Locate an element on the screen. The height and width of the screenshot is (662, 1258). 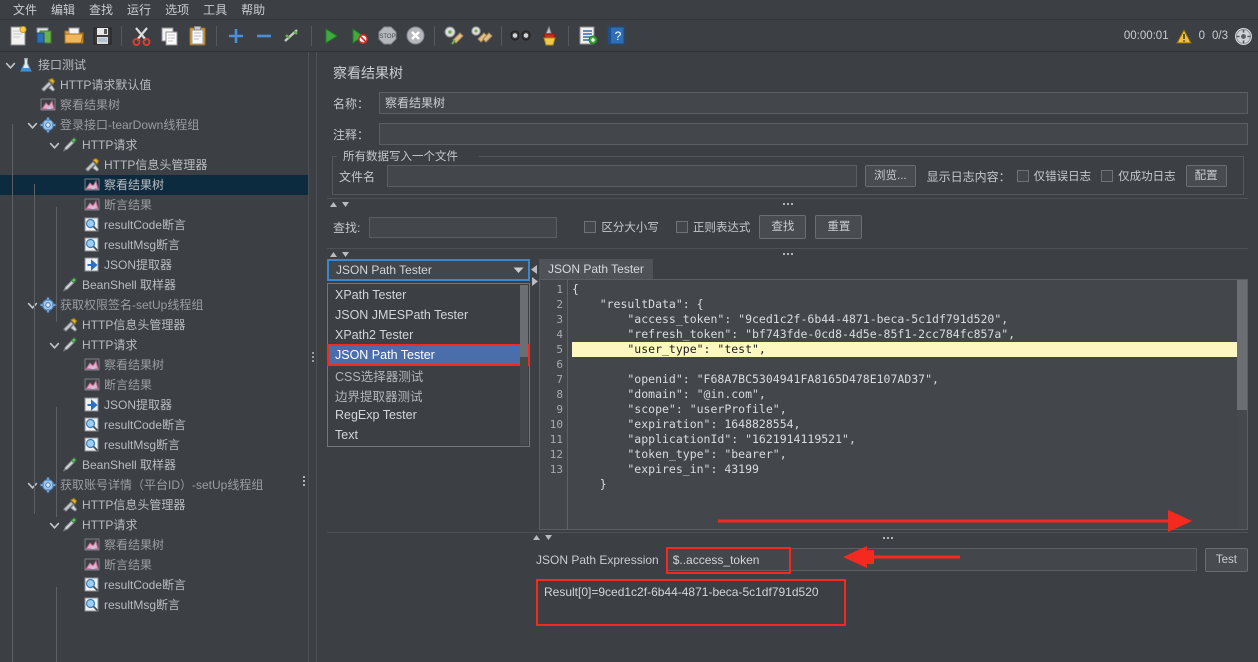
code-vertical-scrollbar is located at coordinates (1242, 404).